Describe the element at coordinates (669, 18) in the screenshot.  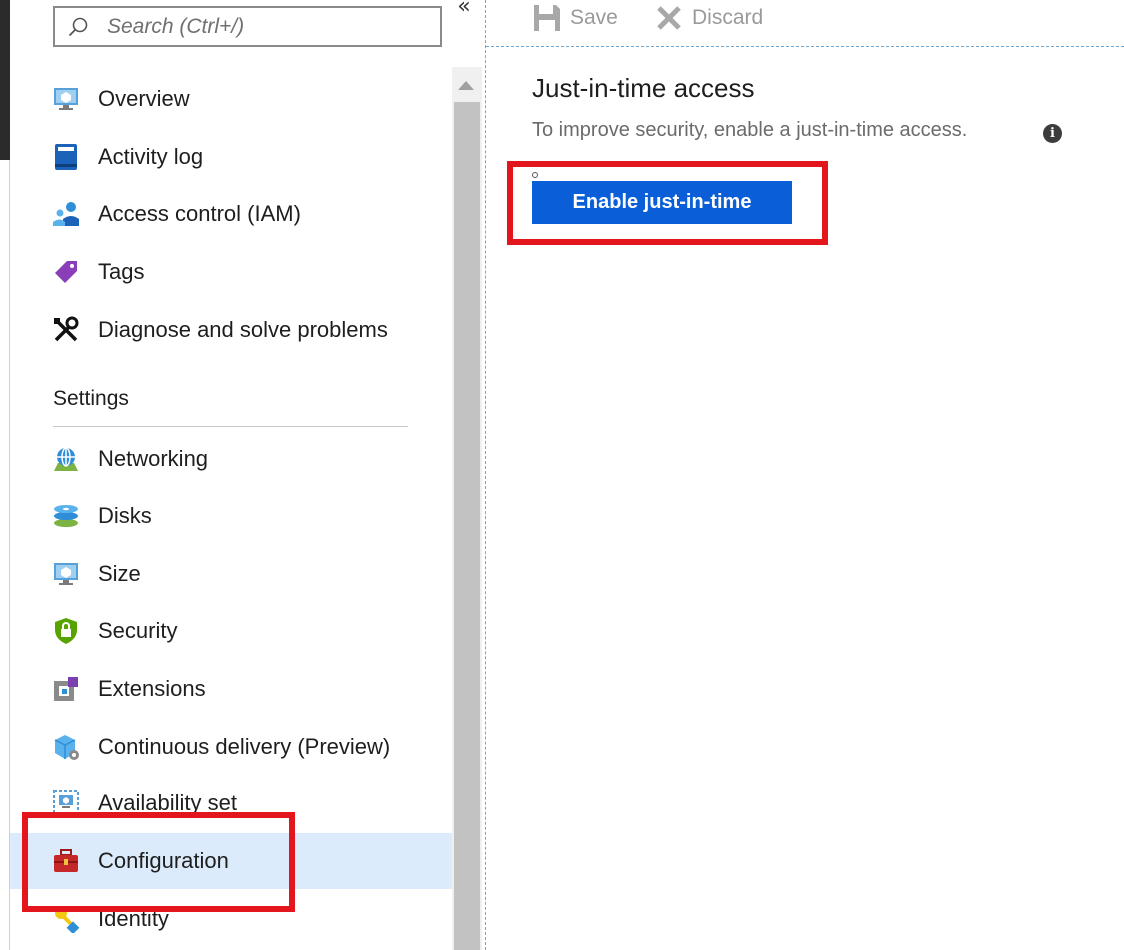
I see `close-x-icon` at that location.